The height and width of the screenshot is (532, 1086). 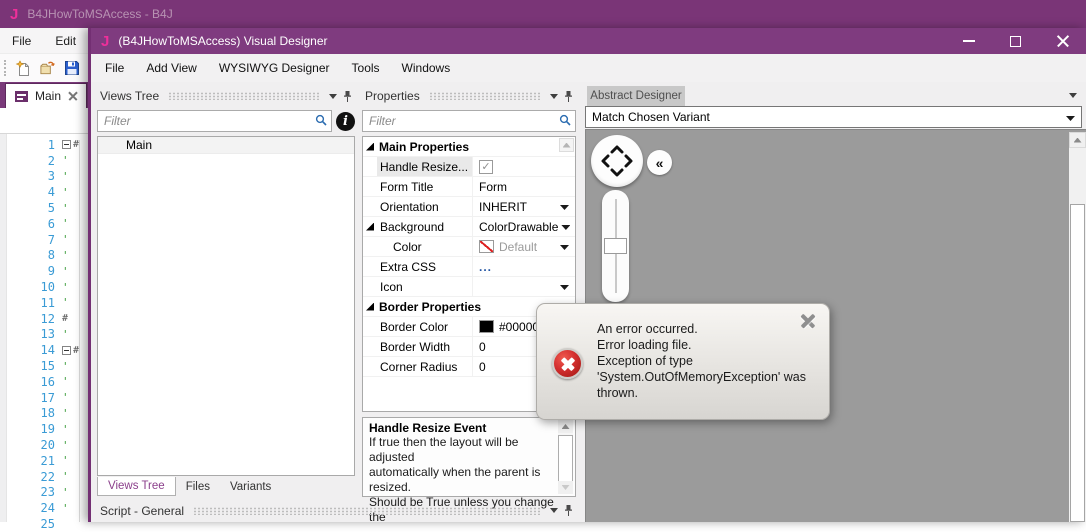 I want to click on open-file-icon, so click(x=47, y=68).